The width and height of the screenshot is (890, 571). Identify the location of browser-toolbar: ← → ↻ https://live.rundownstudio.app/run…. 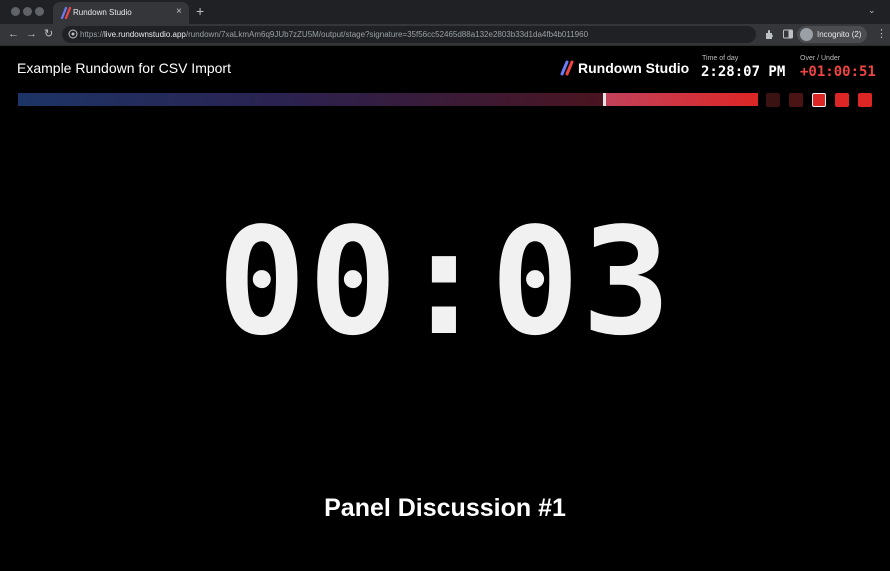
(445, 35).